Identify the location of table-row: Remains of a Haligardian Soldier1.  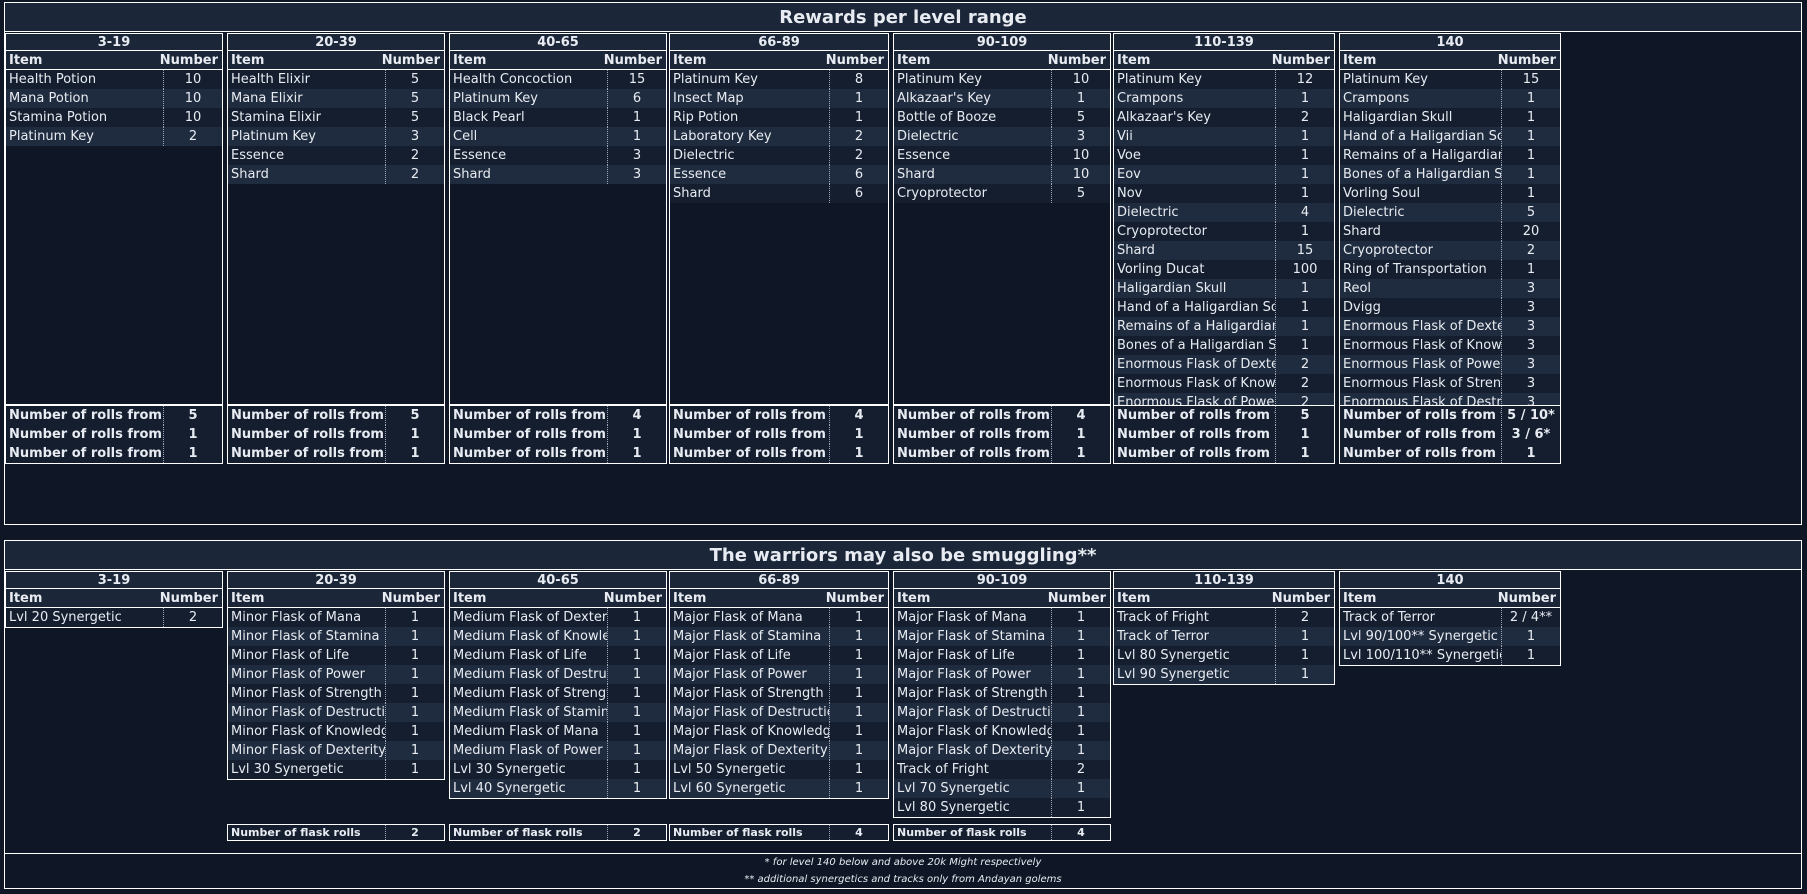
(1224, 326).